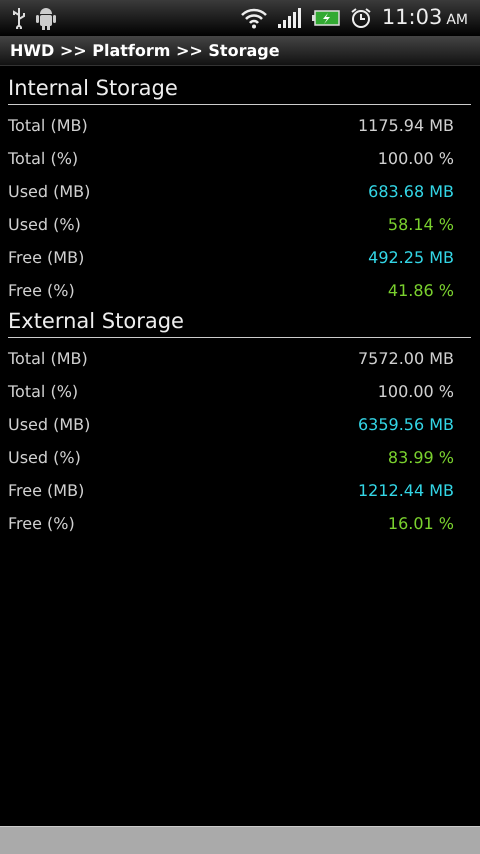  I want to click on alarm-clock-icon, so click(361, 18).